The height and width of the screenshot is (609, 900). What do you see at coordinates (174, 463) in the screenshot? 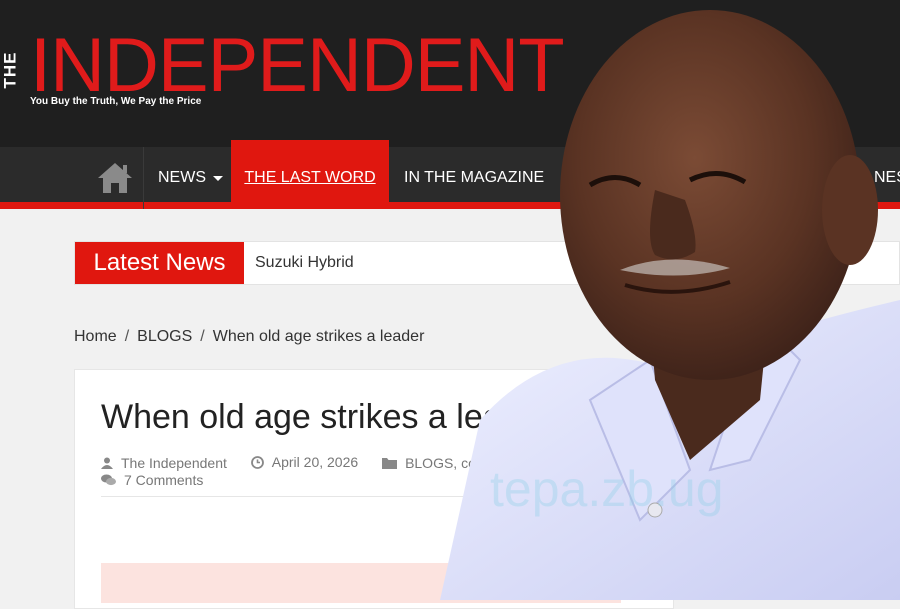
I see `article-author: The Independent` at bounding box center [174, 463].